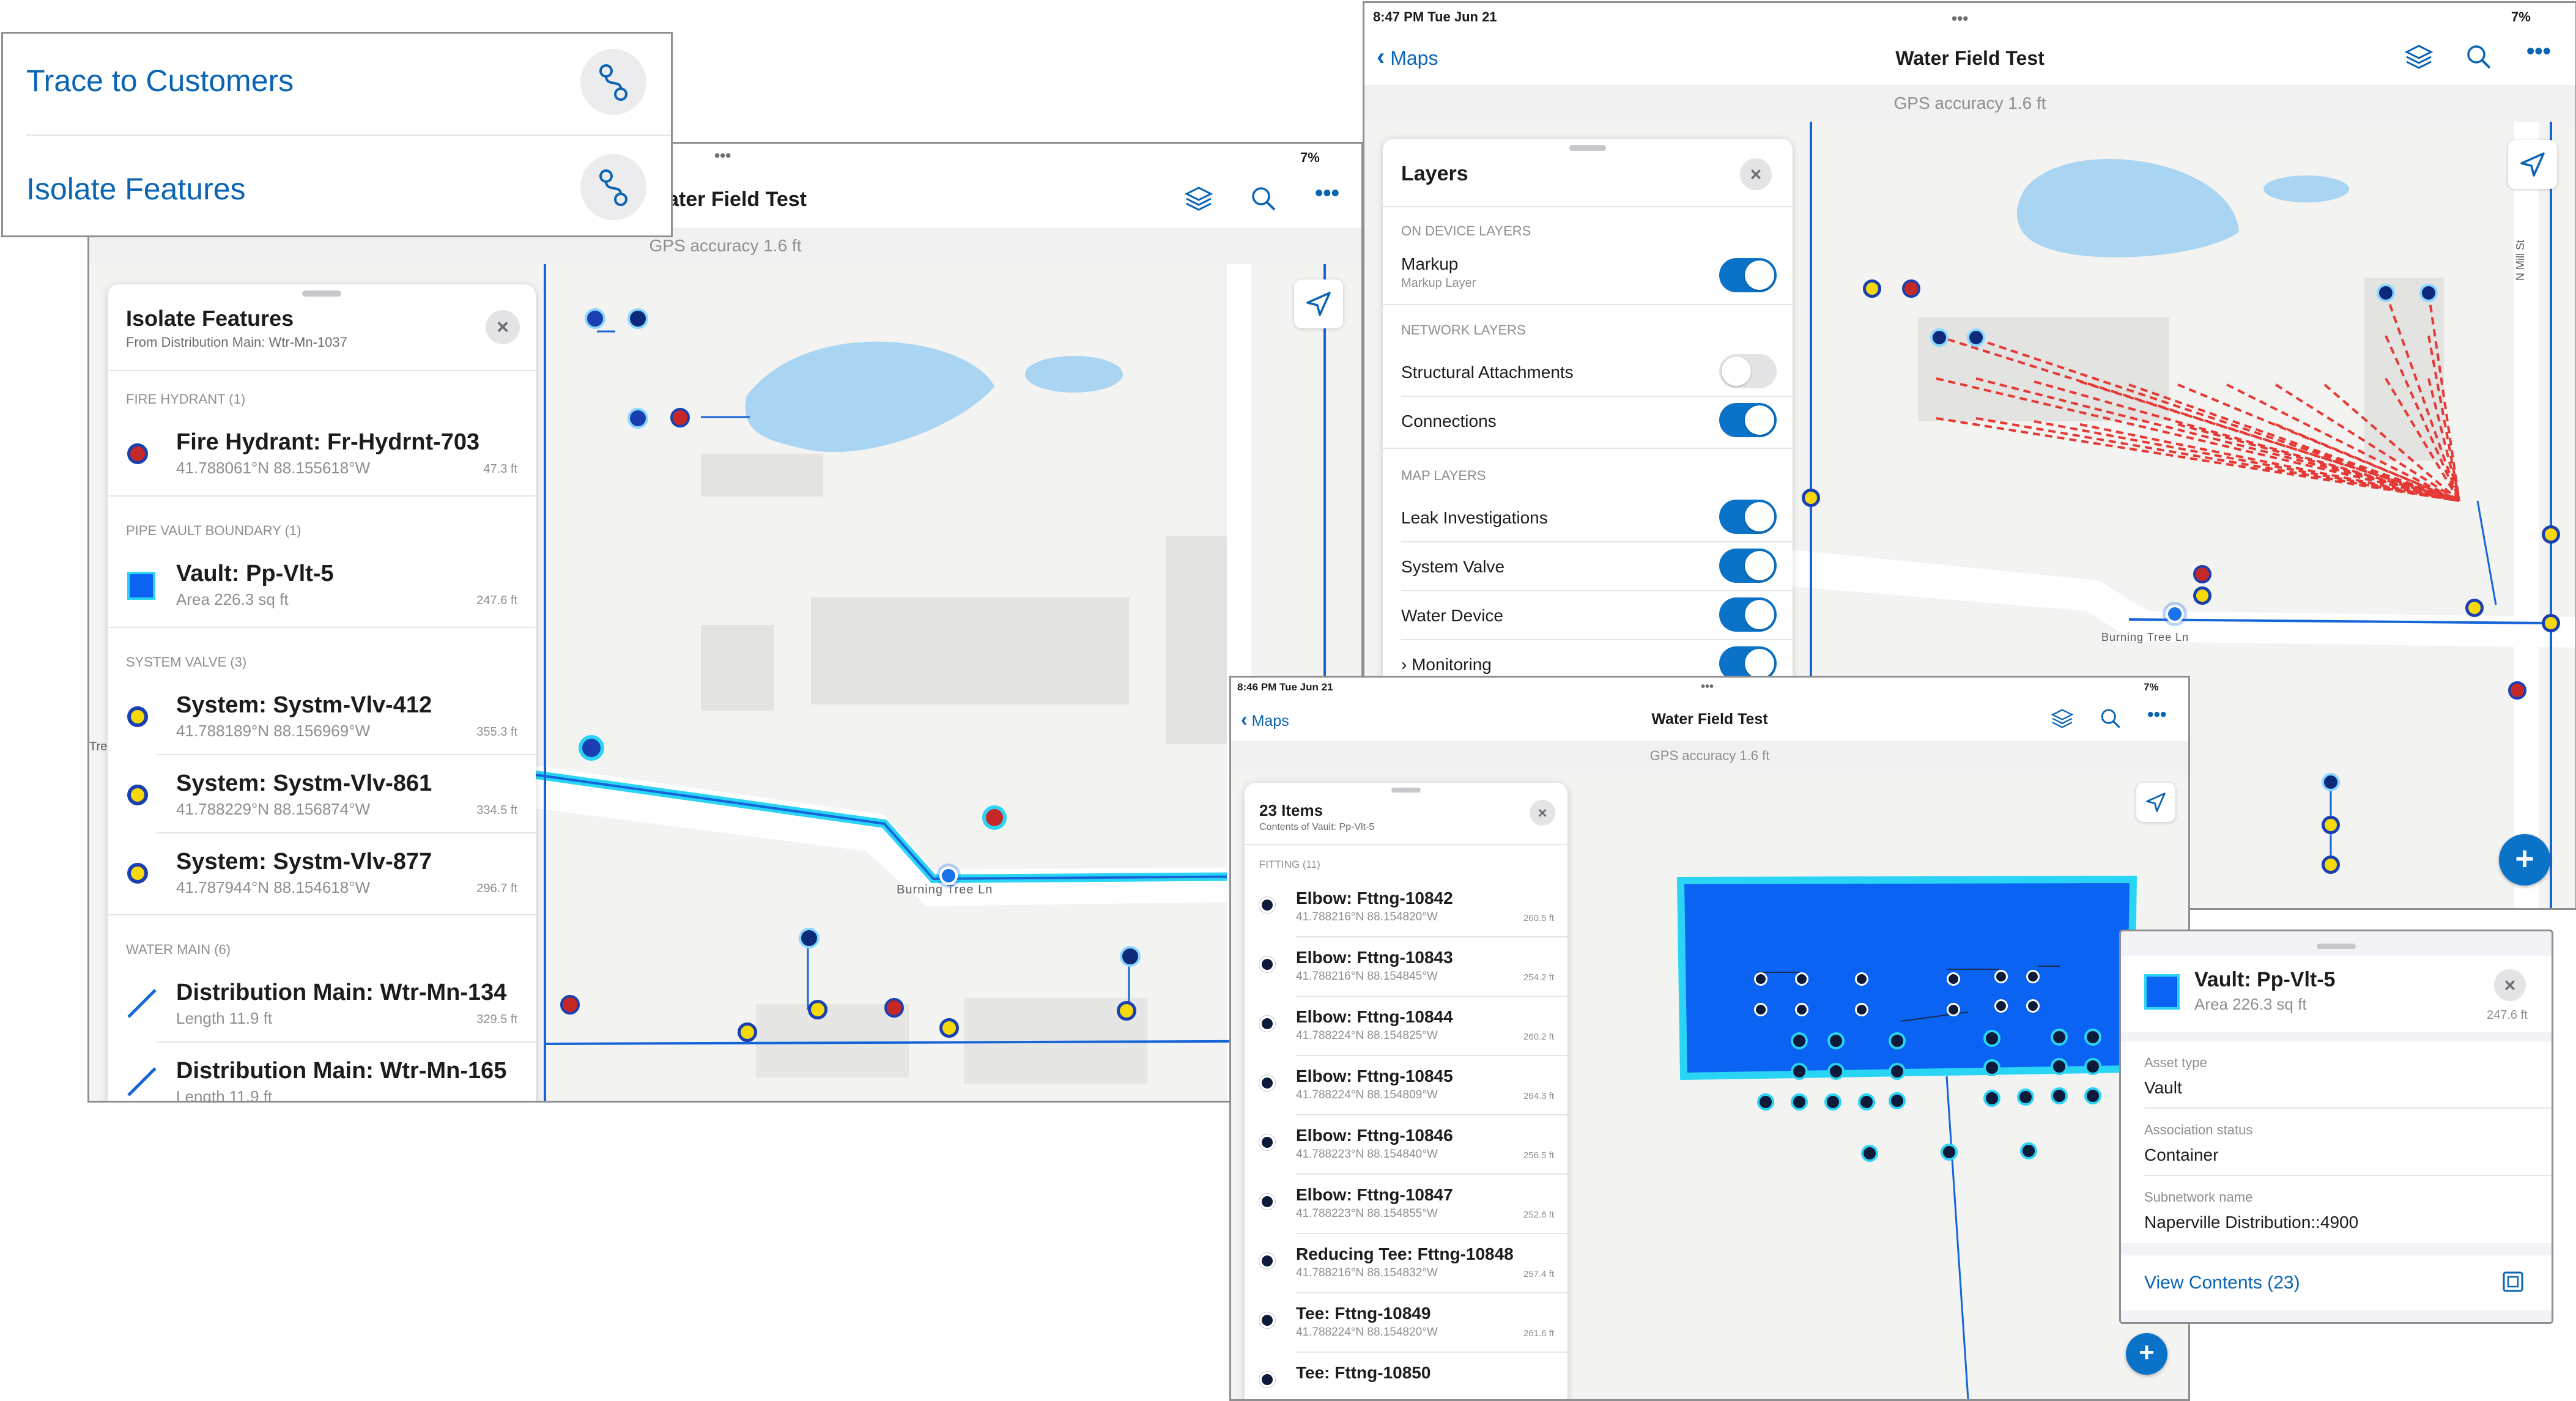  Describe the element at coordinates (1748, 420) in the screenshot. I see `connections-toggle` at that location.